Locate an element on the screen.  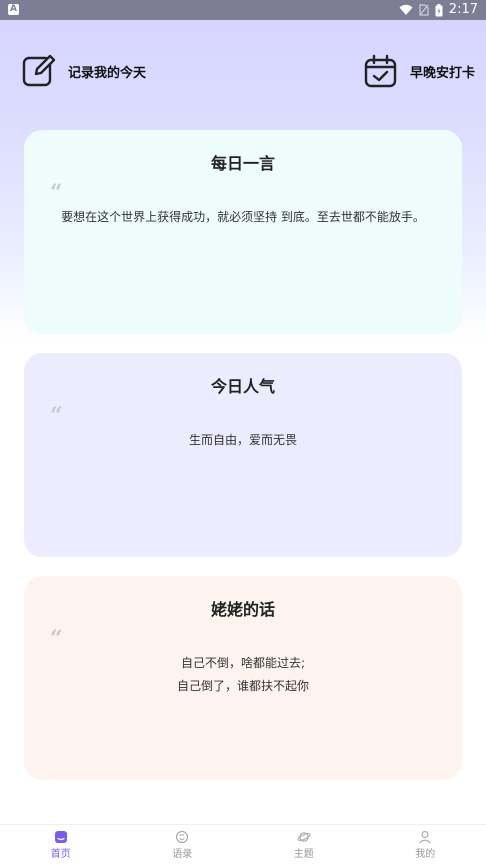
checkin-button: 早晚安打卡 is located at coordinates (419, 71).